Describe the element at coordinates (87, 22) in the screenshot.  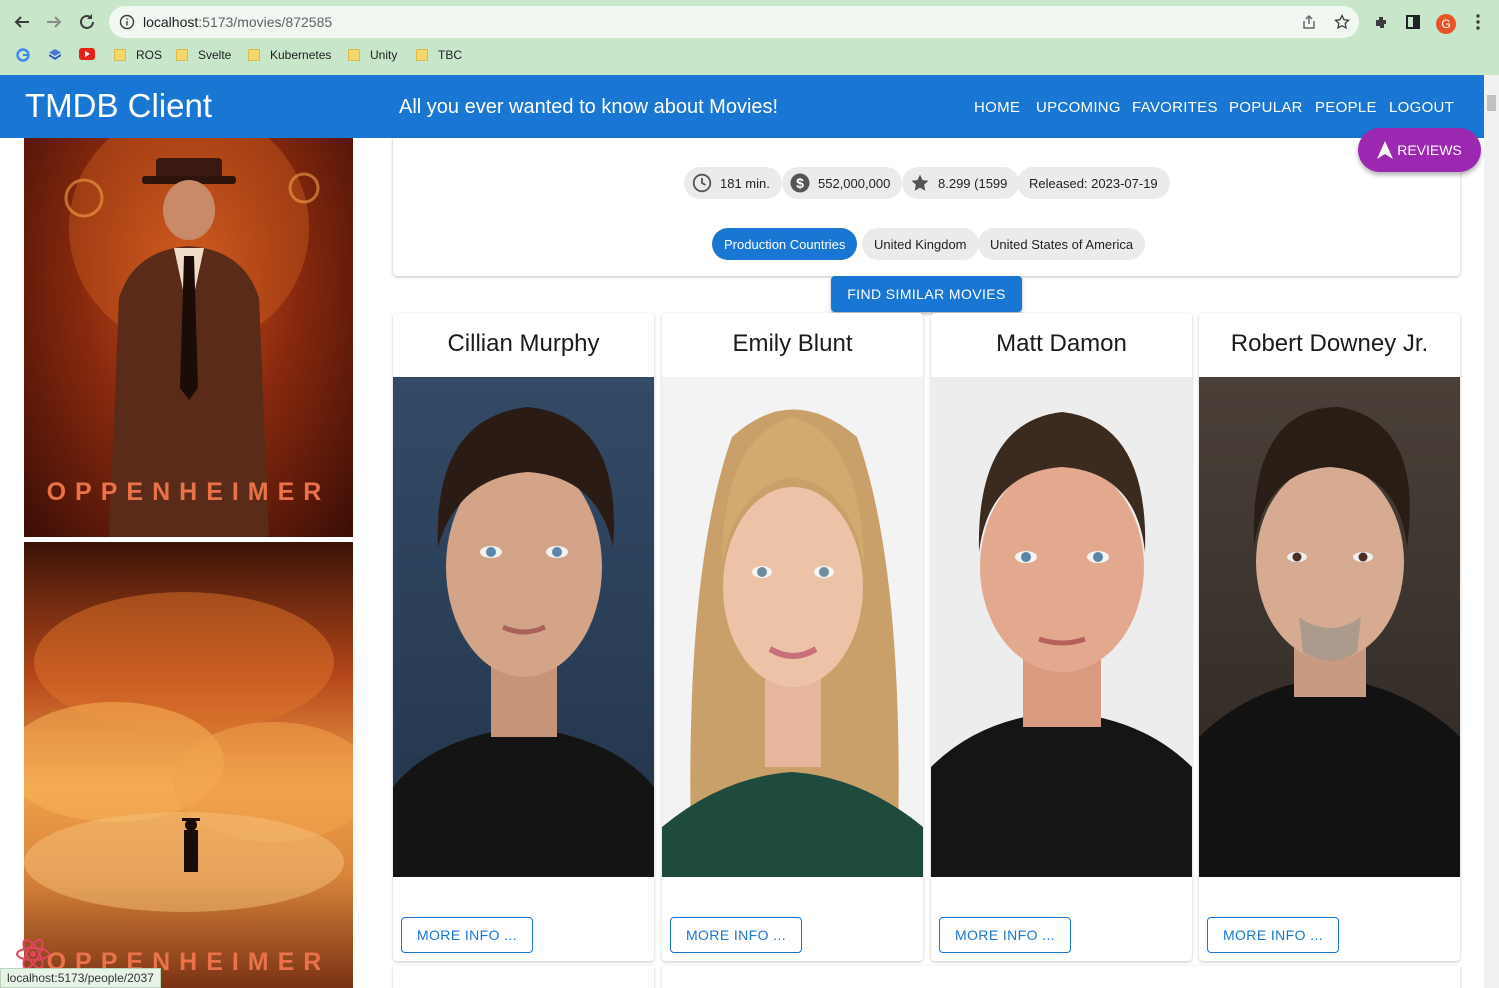
I see `reload-icon` at that location.